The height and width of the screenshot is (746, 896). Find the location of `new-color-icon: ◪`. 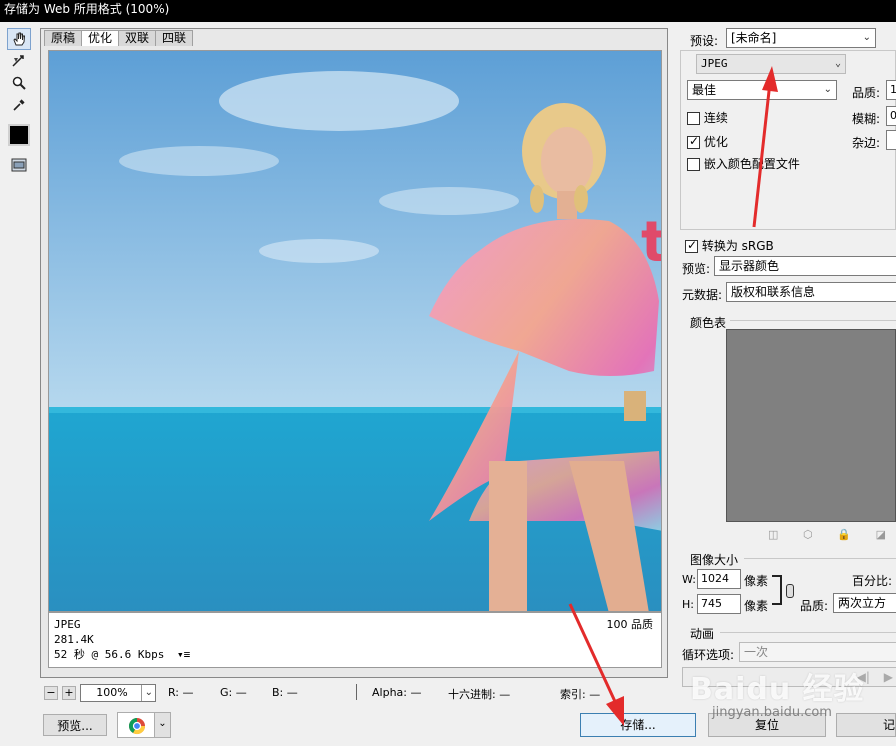

new-color-icon: ◪ is located at coordinates (881, 535).